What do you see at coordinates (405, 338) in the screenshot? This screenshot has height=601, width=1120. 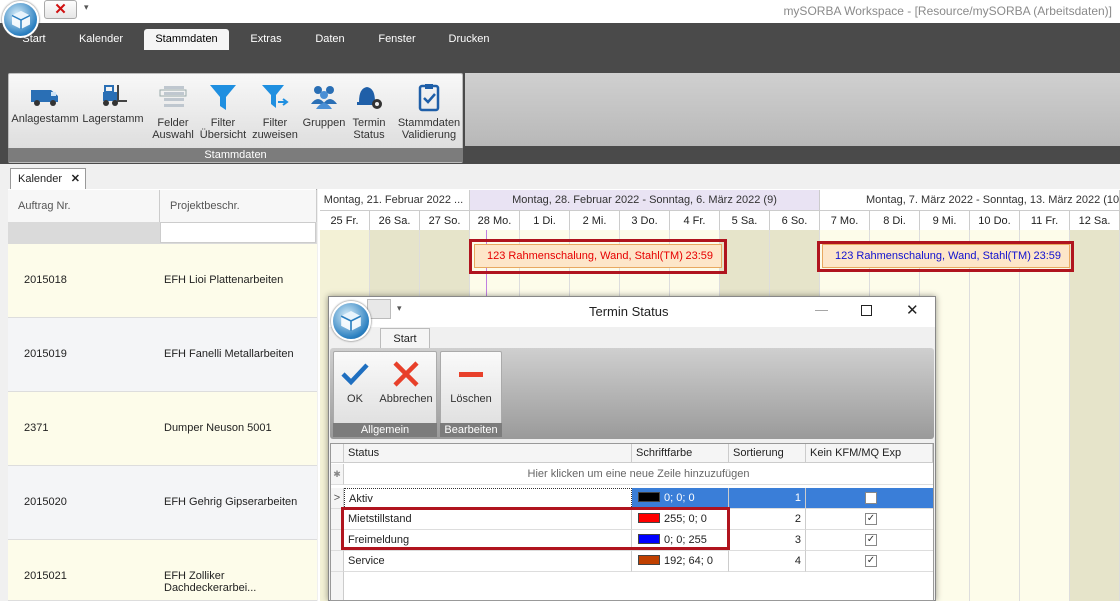 I see `dialog-tab-start: Start` at bounding box center [405, 338].